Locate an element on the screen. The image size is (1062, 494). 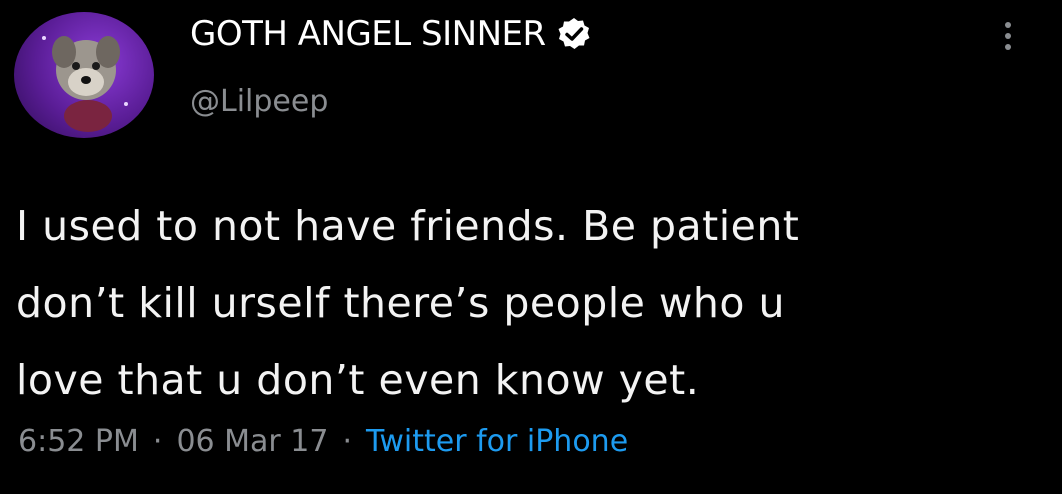
tweet-meta: 6:52 PM · 06 Mar 17 · Twitter for iPhone is located at coordinates (323, 441).